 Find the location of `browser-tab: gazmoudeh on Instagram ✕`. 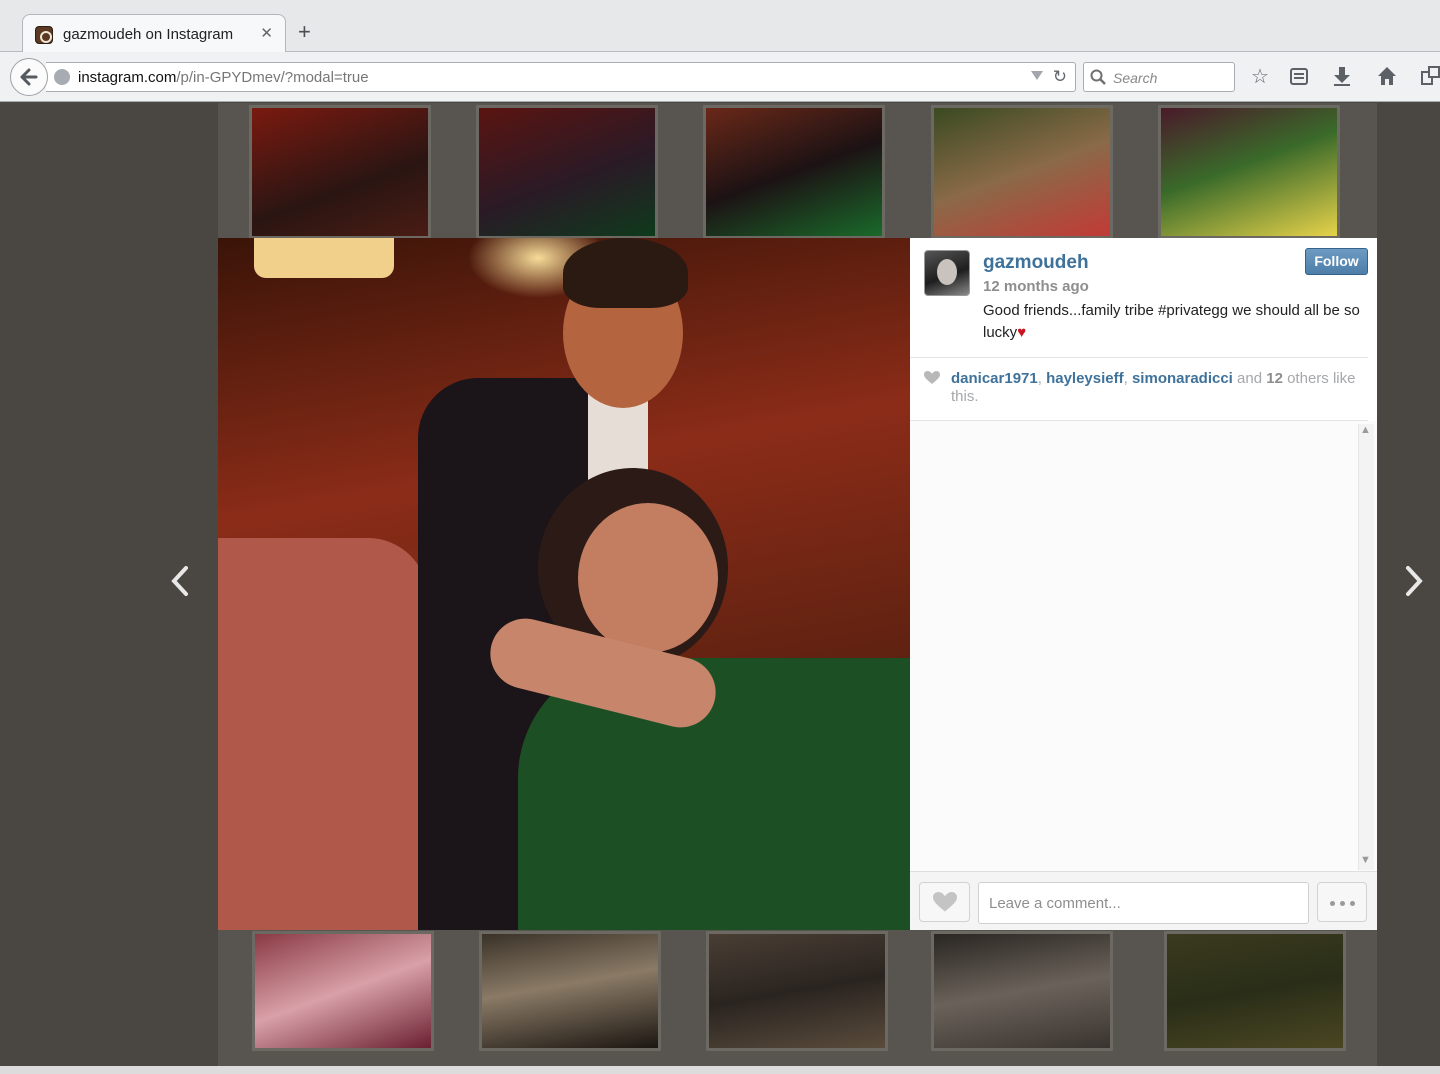

browser-tab: gazmoudeh on Instagram ✕ is located at coordinates (154, 33).